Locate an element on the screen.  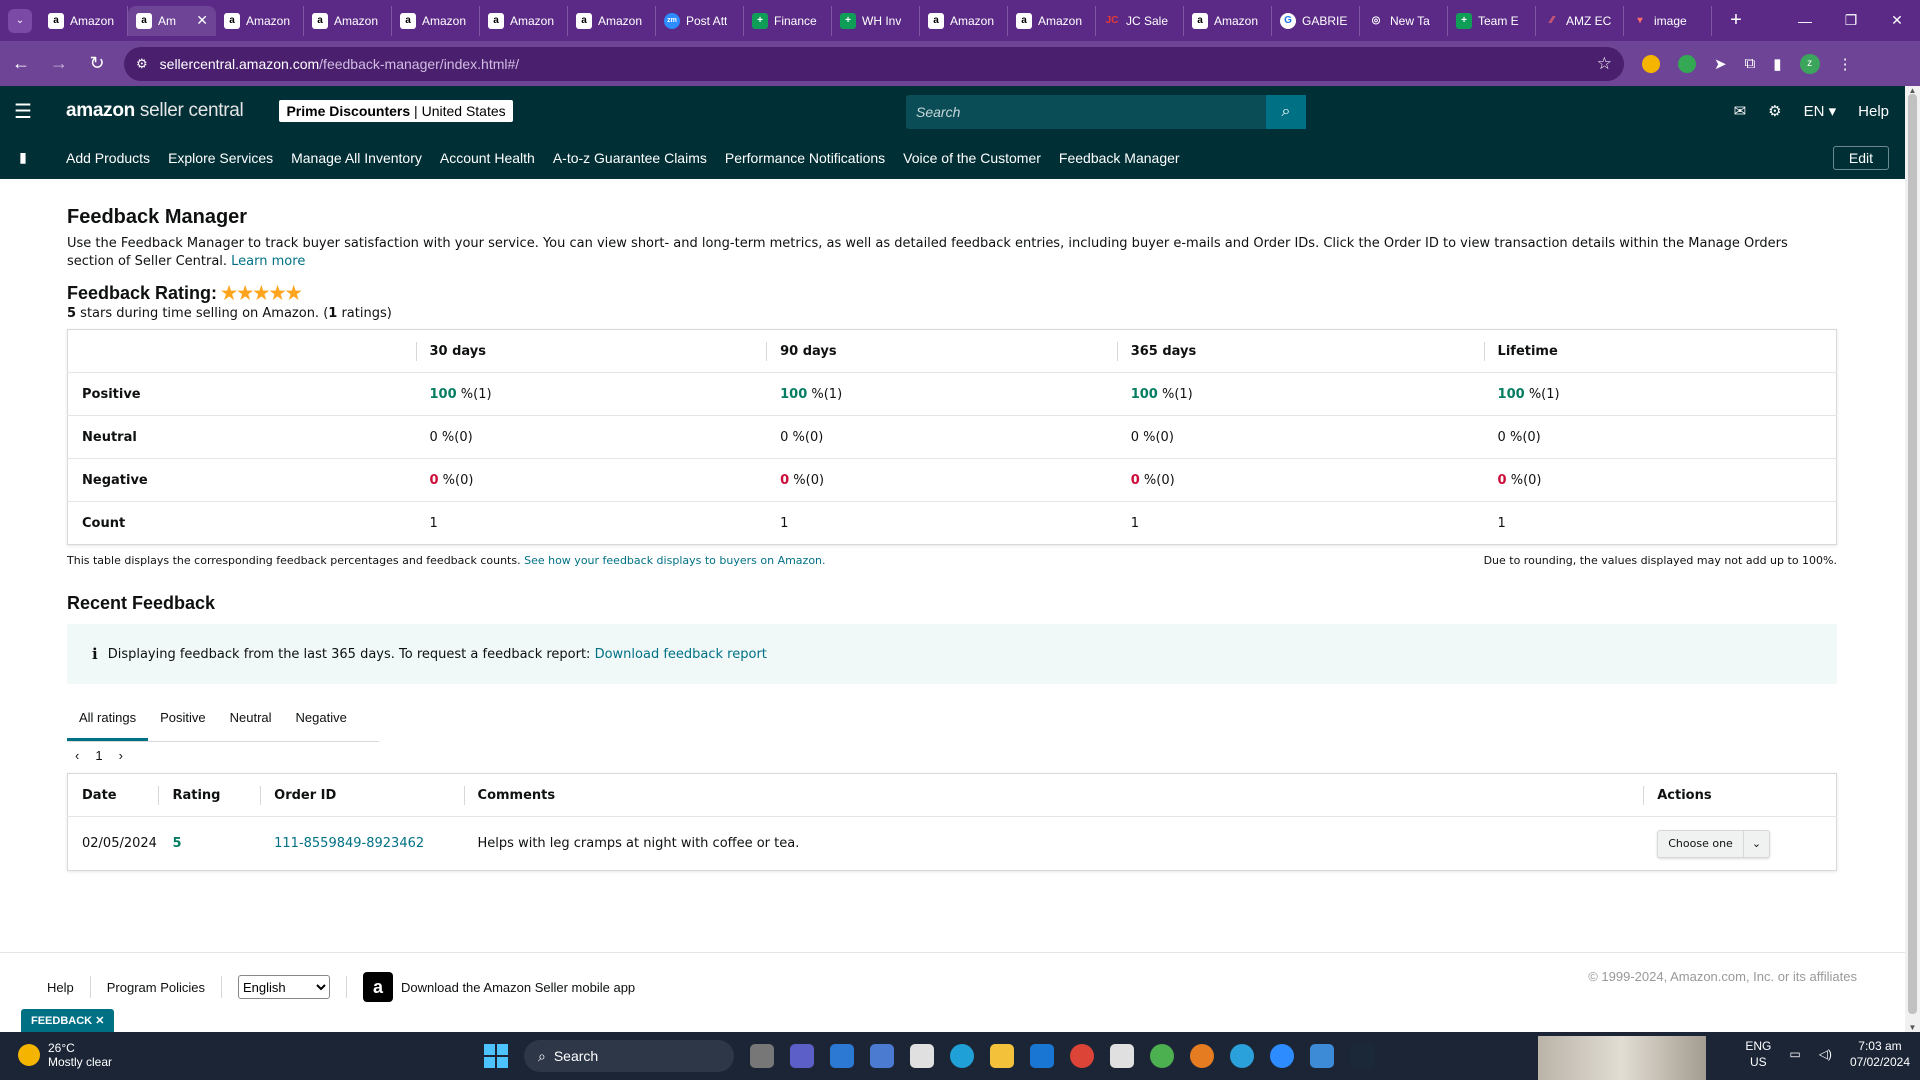
network-icon: ▭ is located at coordinates (1794, 1054).